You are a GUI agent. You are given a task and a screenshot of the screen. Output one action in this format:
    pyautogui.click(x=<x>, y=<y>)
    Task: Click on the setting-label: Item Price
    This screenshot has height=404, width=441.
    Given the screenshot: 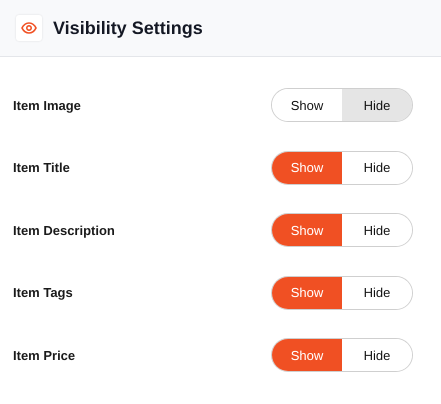 What is the action you would take?
    pyautogui.click(x=44, y=355)
    